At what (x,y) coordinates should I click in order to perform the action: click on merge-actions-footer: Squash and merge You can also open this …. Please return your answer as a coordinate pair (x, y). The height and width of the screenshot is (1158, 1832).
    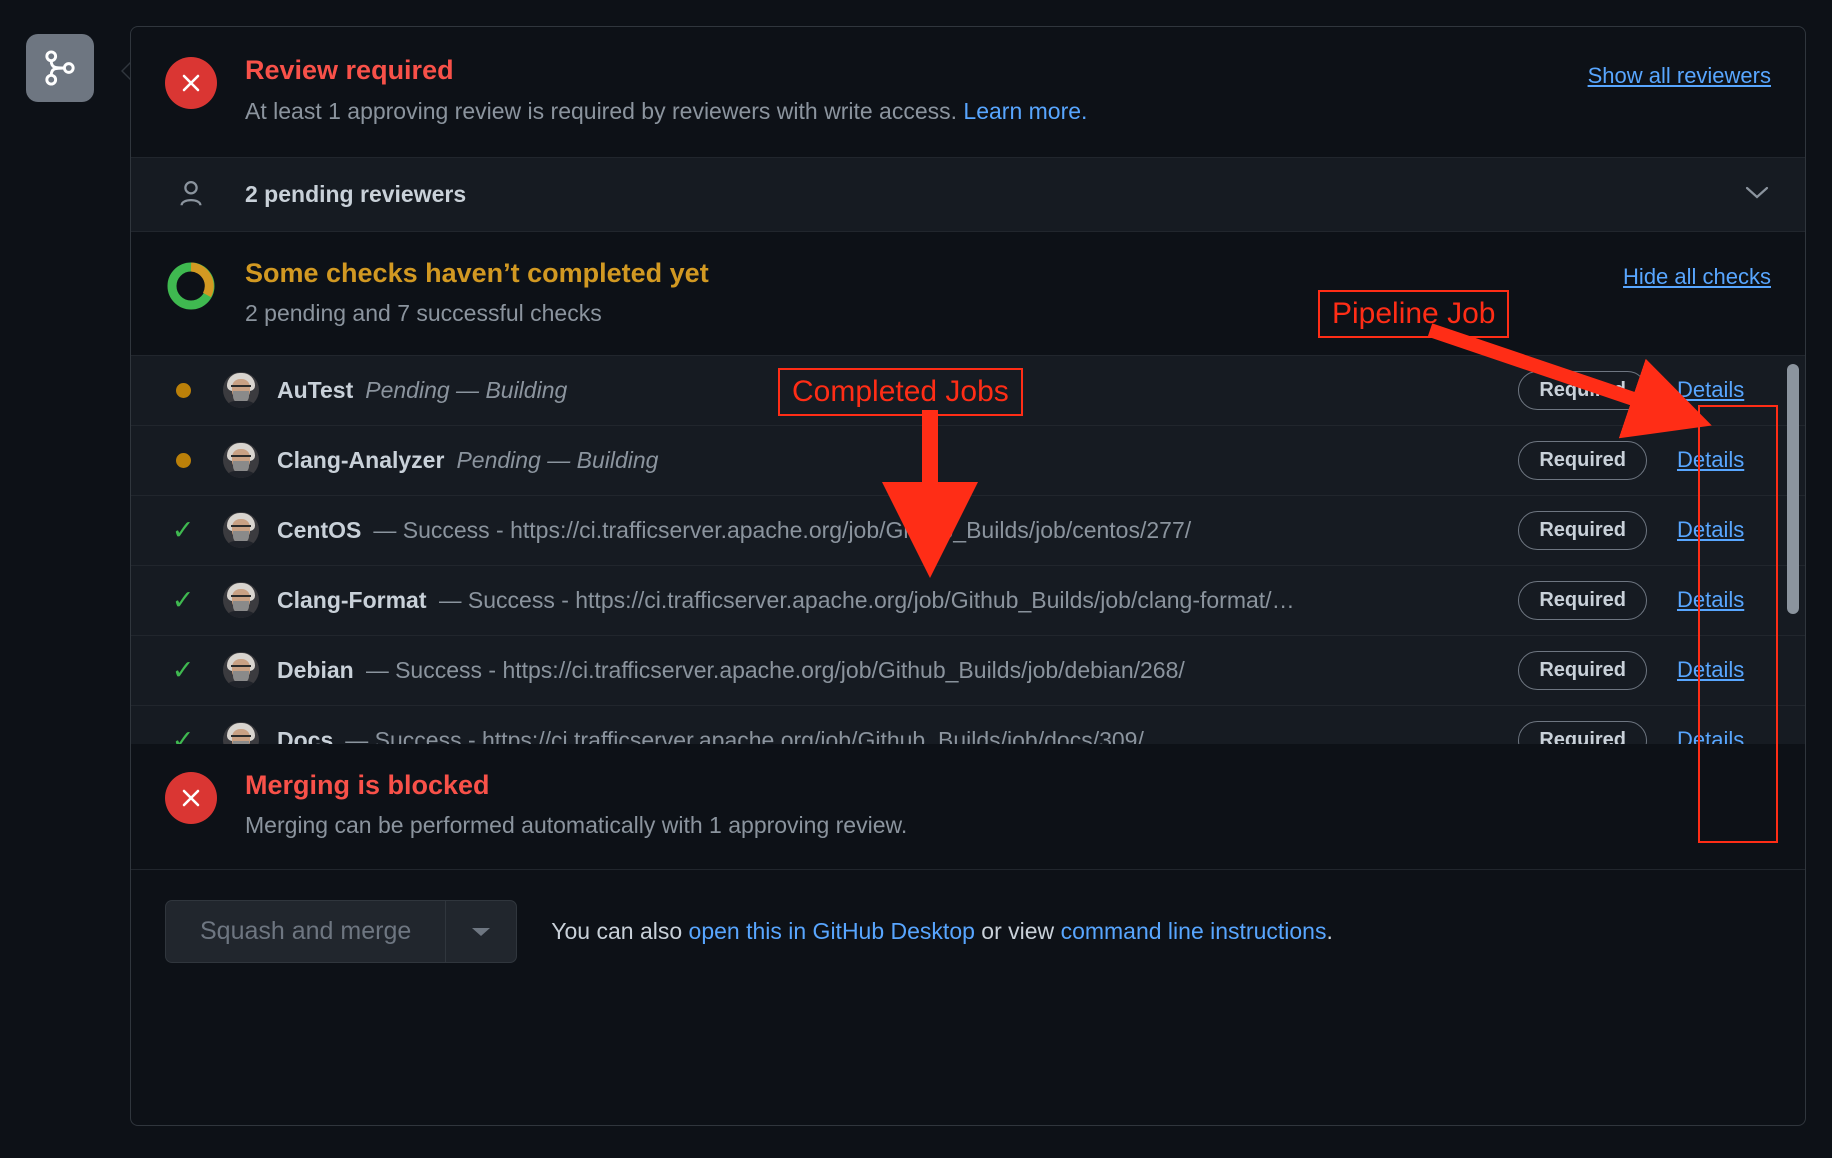
    Looking at the image, I should click on (968, 931).